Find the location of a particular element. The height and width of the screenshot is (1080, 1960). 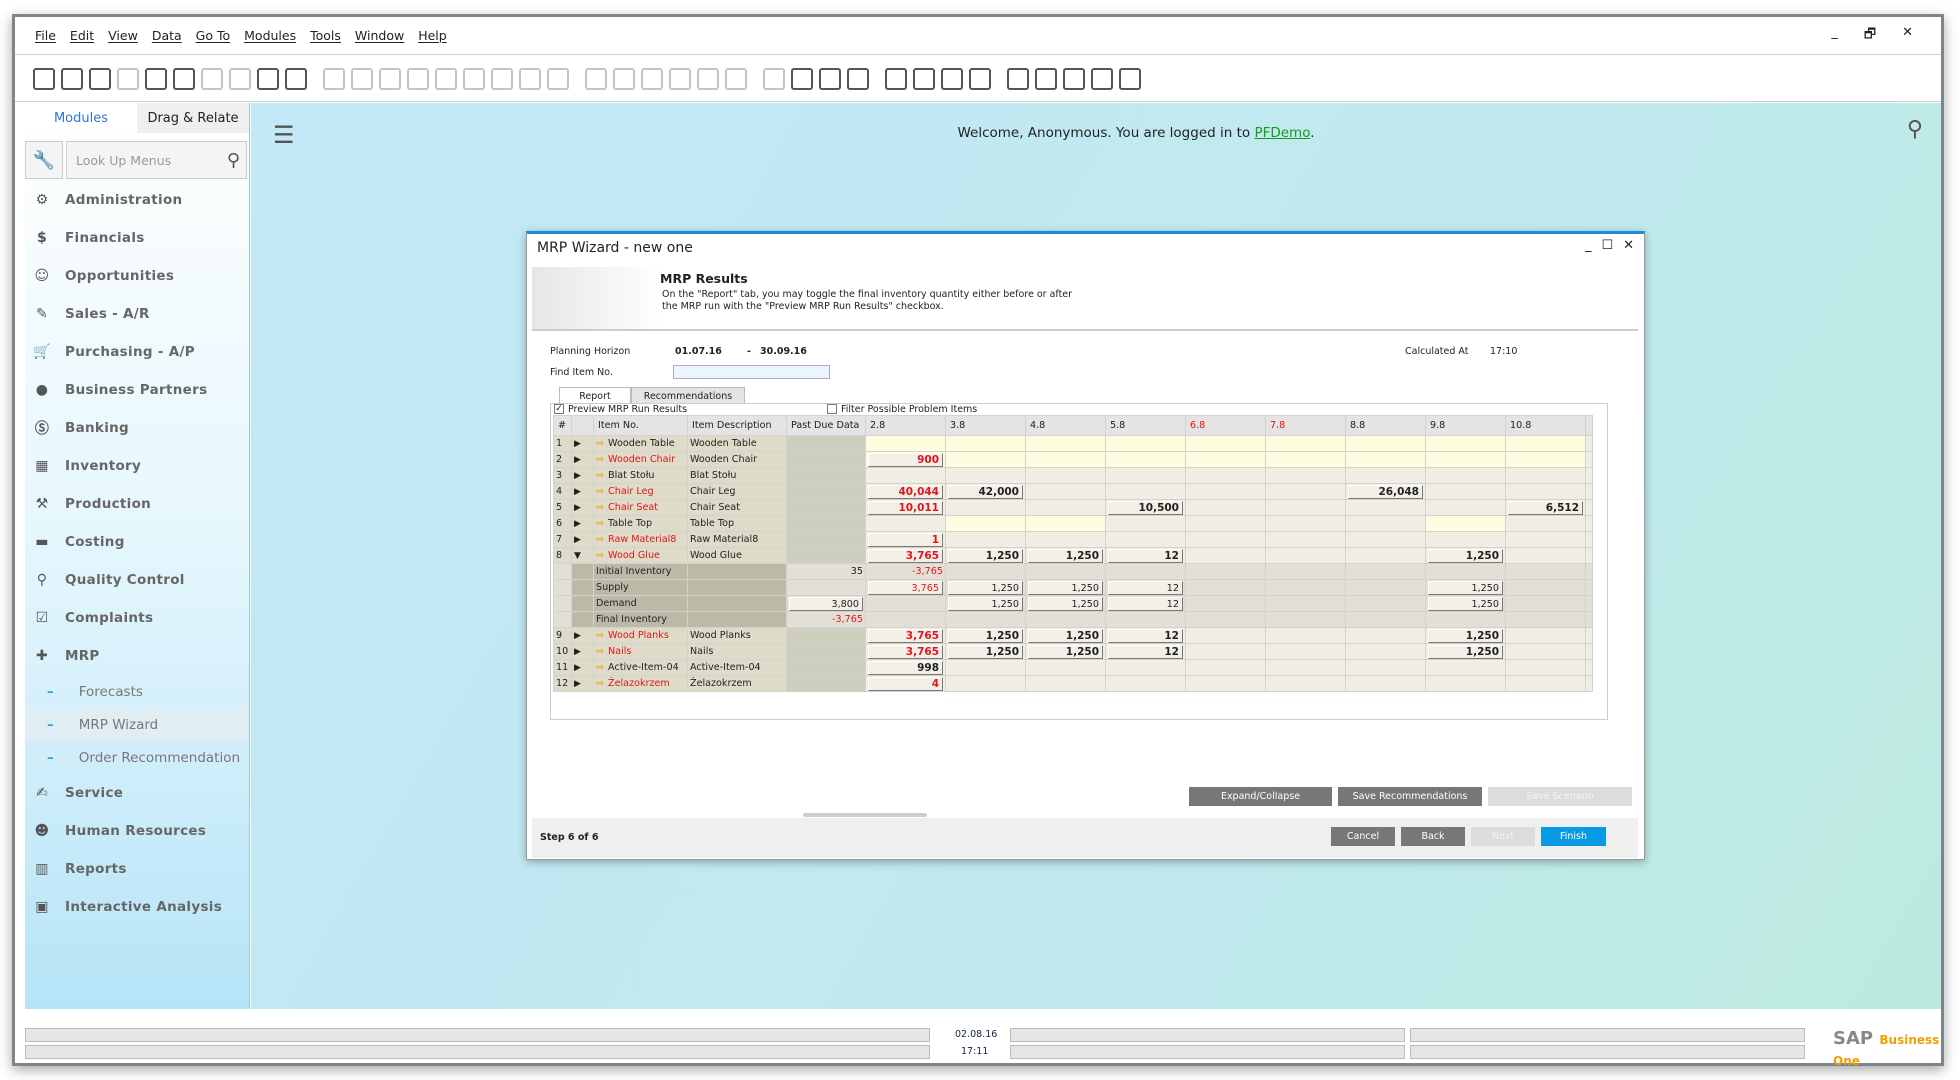

quantity-value: 10,011 is located at coordinates (905, 507).